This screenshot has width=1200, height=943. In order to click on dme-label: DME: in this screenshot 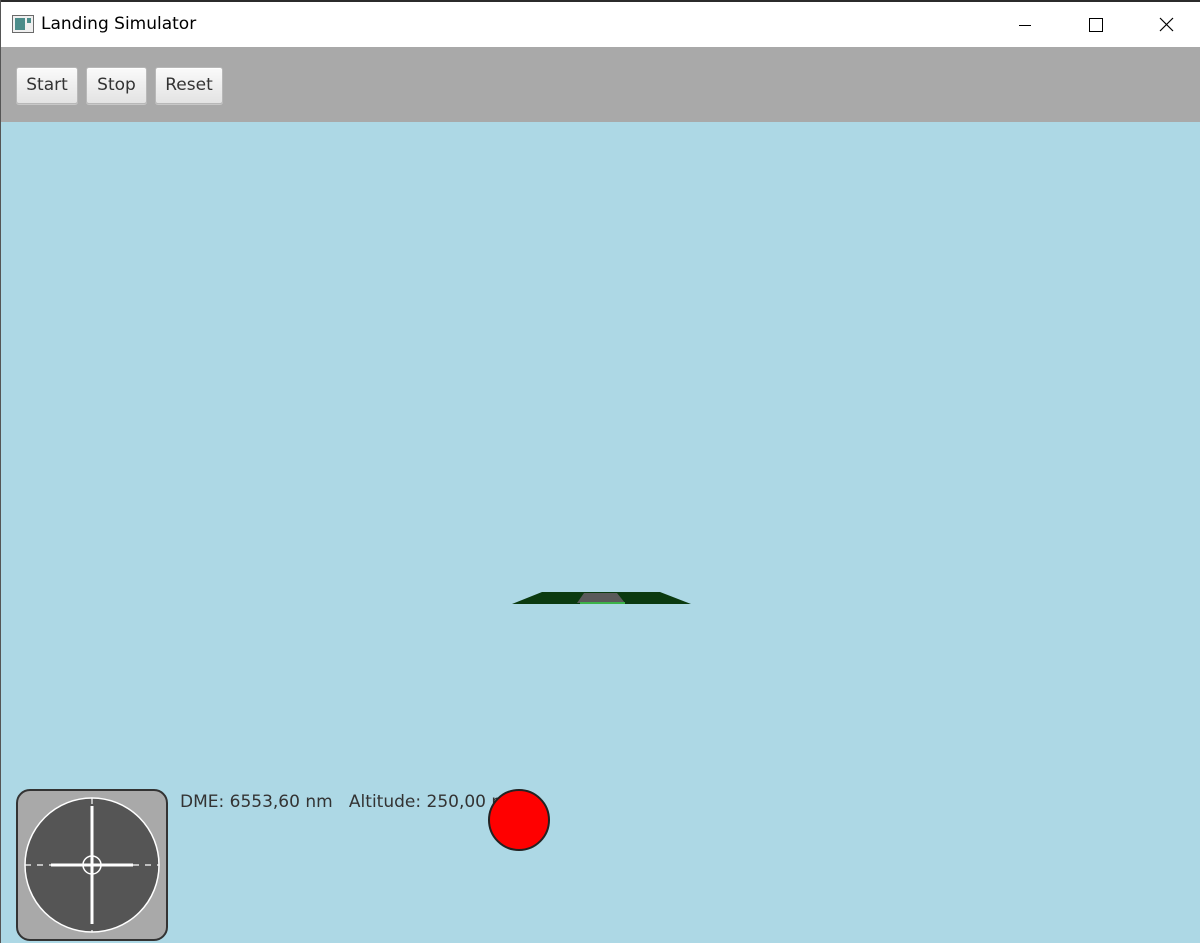, I will do `click(202, 802)`.